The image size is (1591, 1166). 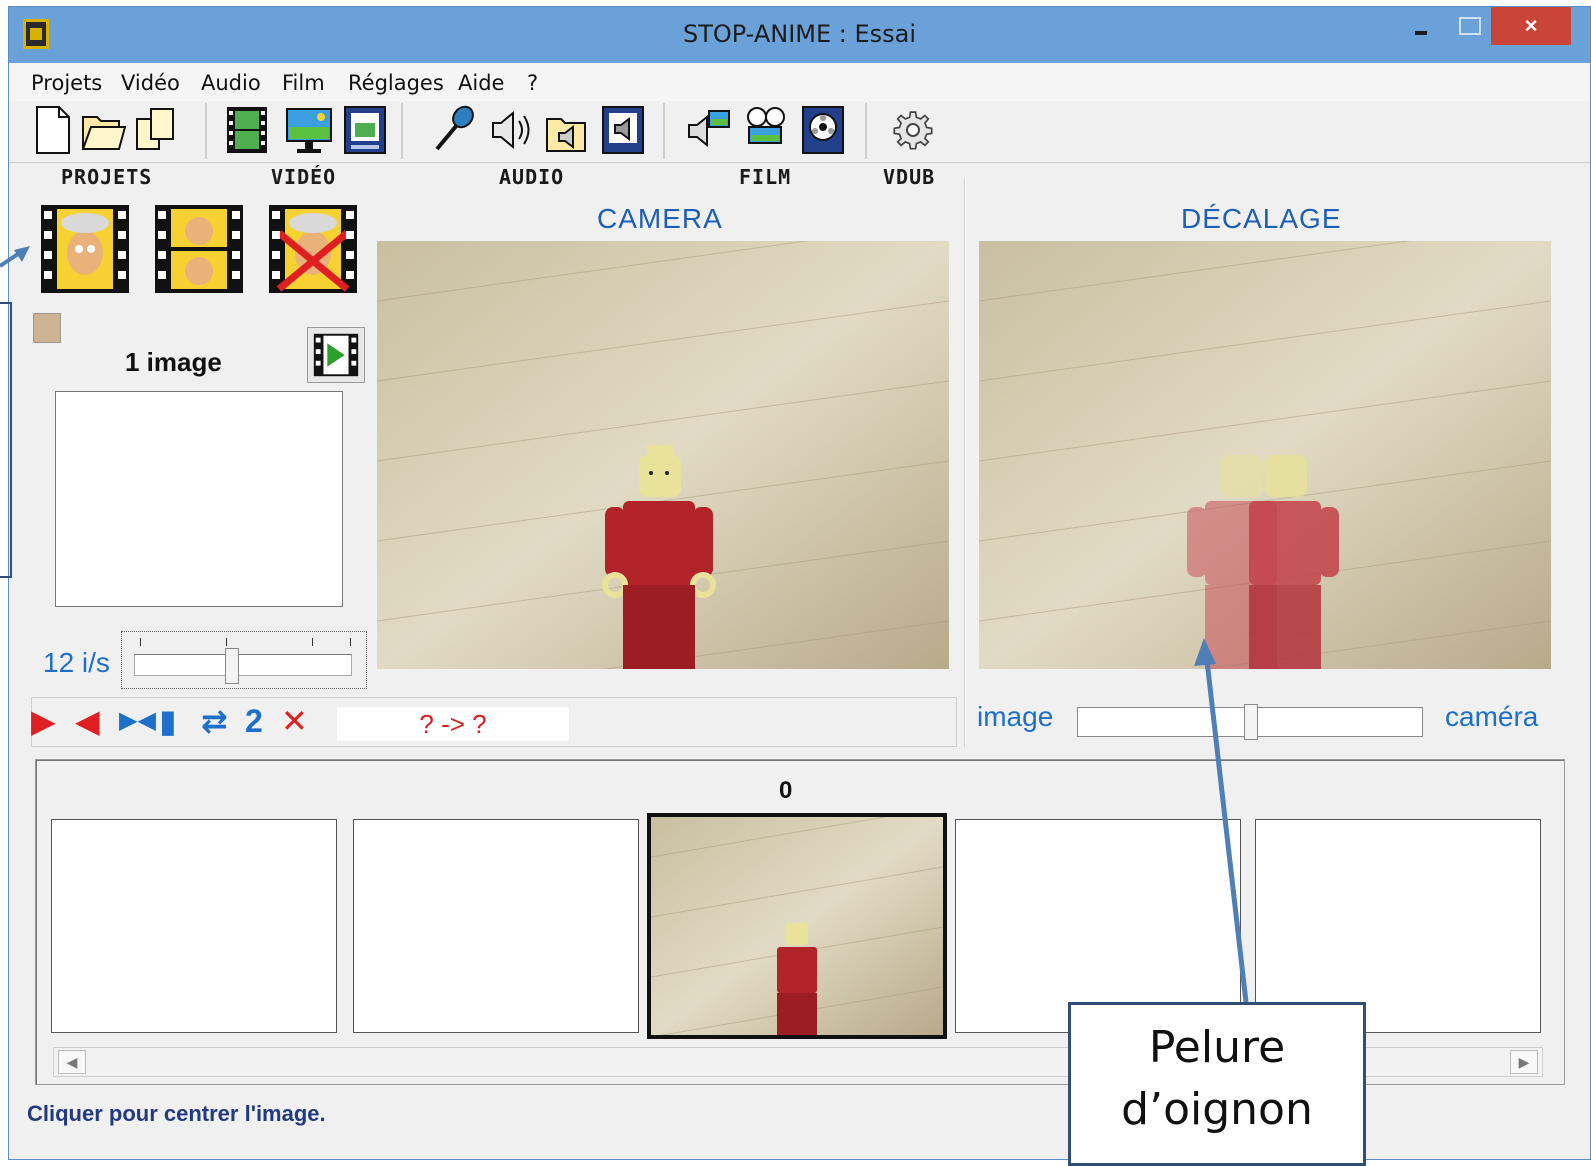 I want to click on microphone-icon, so click(x=453, y=130).